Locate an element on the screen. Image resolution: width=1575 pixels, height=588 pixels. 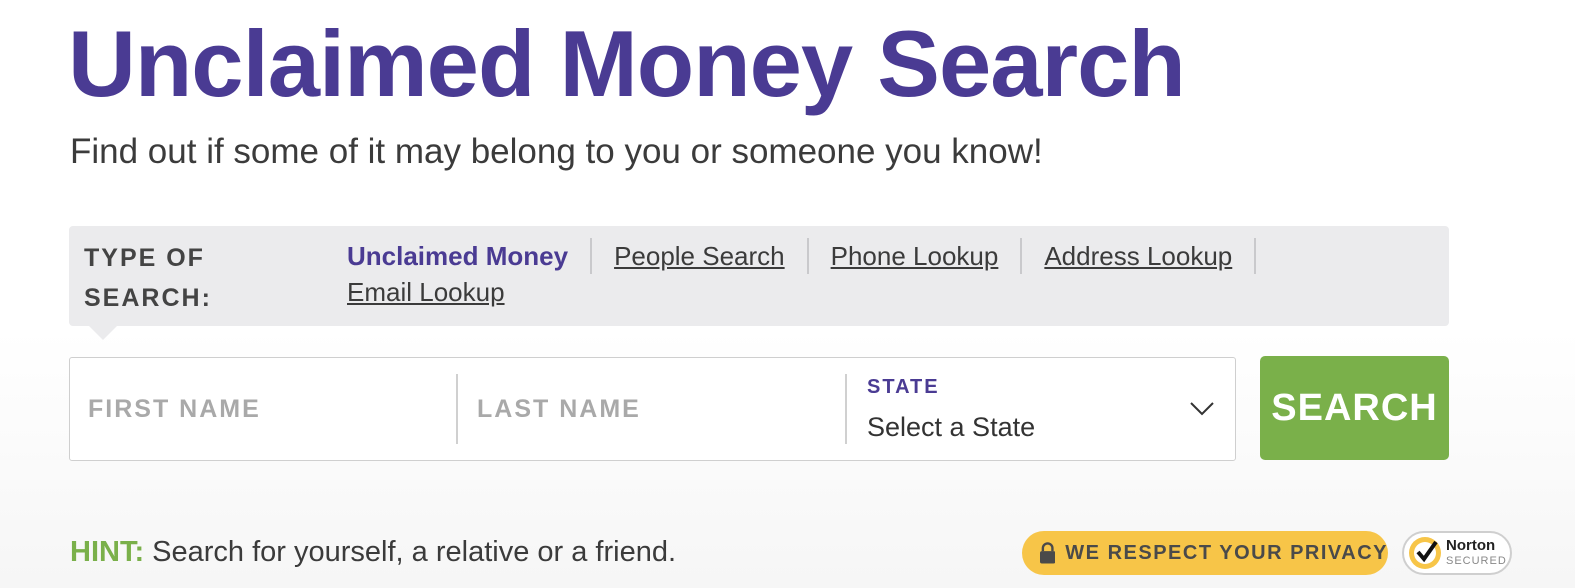
privacy-badge: WE RESPECT YOUR PRIVACY is located at coordinates (1205, 553).